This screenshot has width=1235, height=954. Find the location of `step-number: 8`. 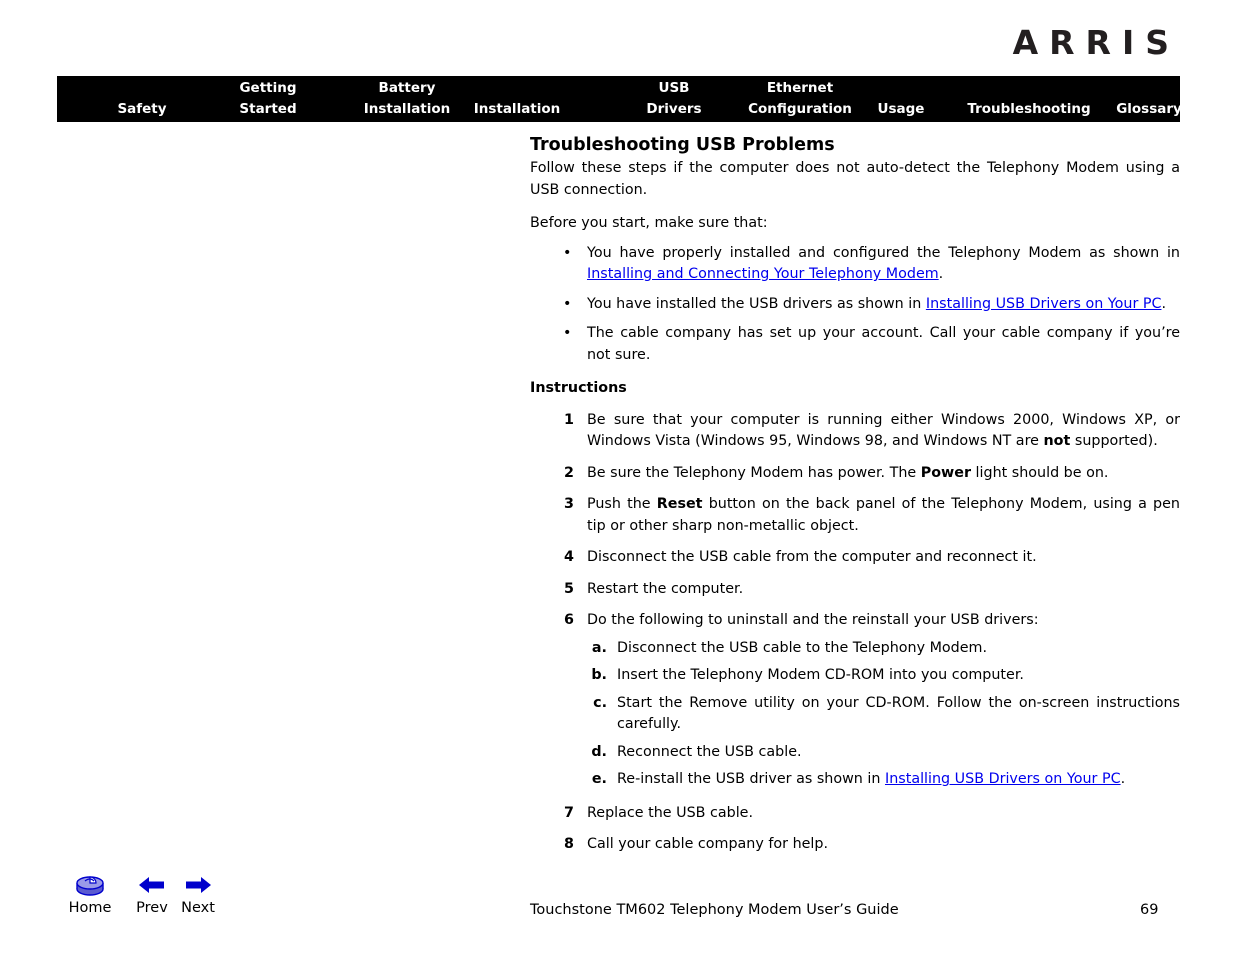

step-number: 8 is located at coordinates (569, 844).